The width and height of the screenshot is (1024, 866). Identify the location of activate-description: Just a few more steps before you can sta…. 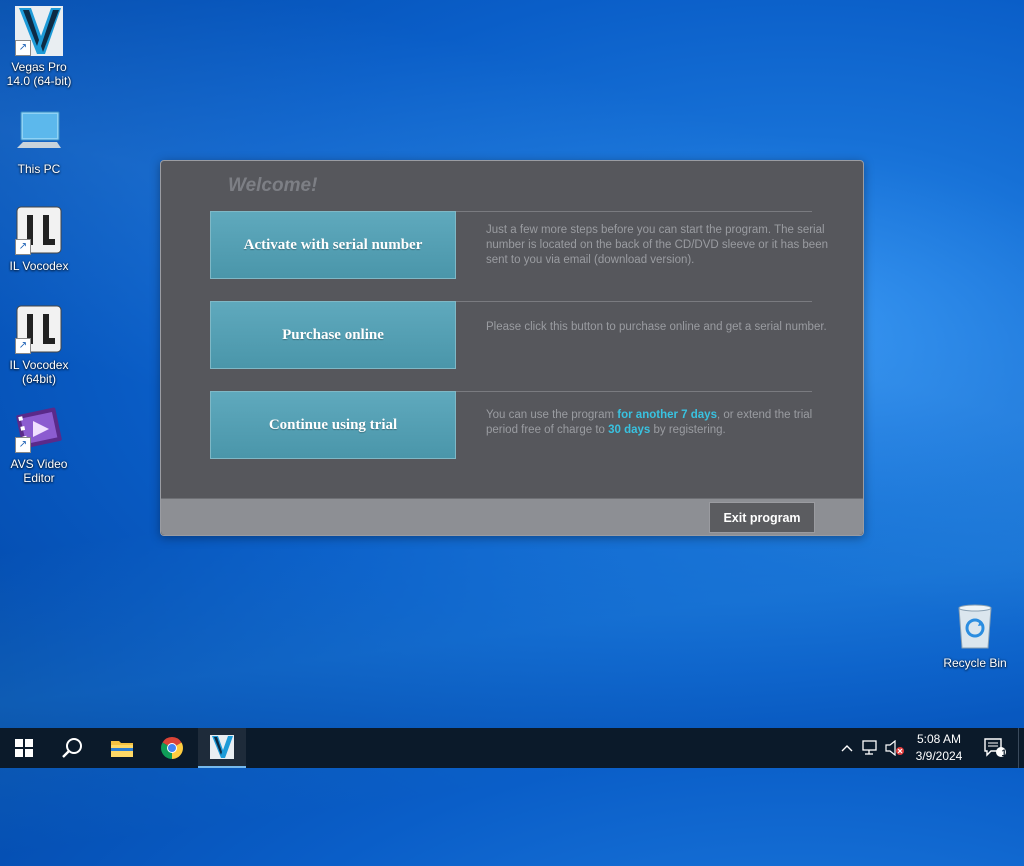
(657, 245).